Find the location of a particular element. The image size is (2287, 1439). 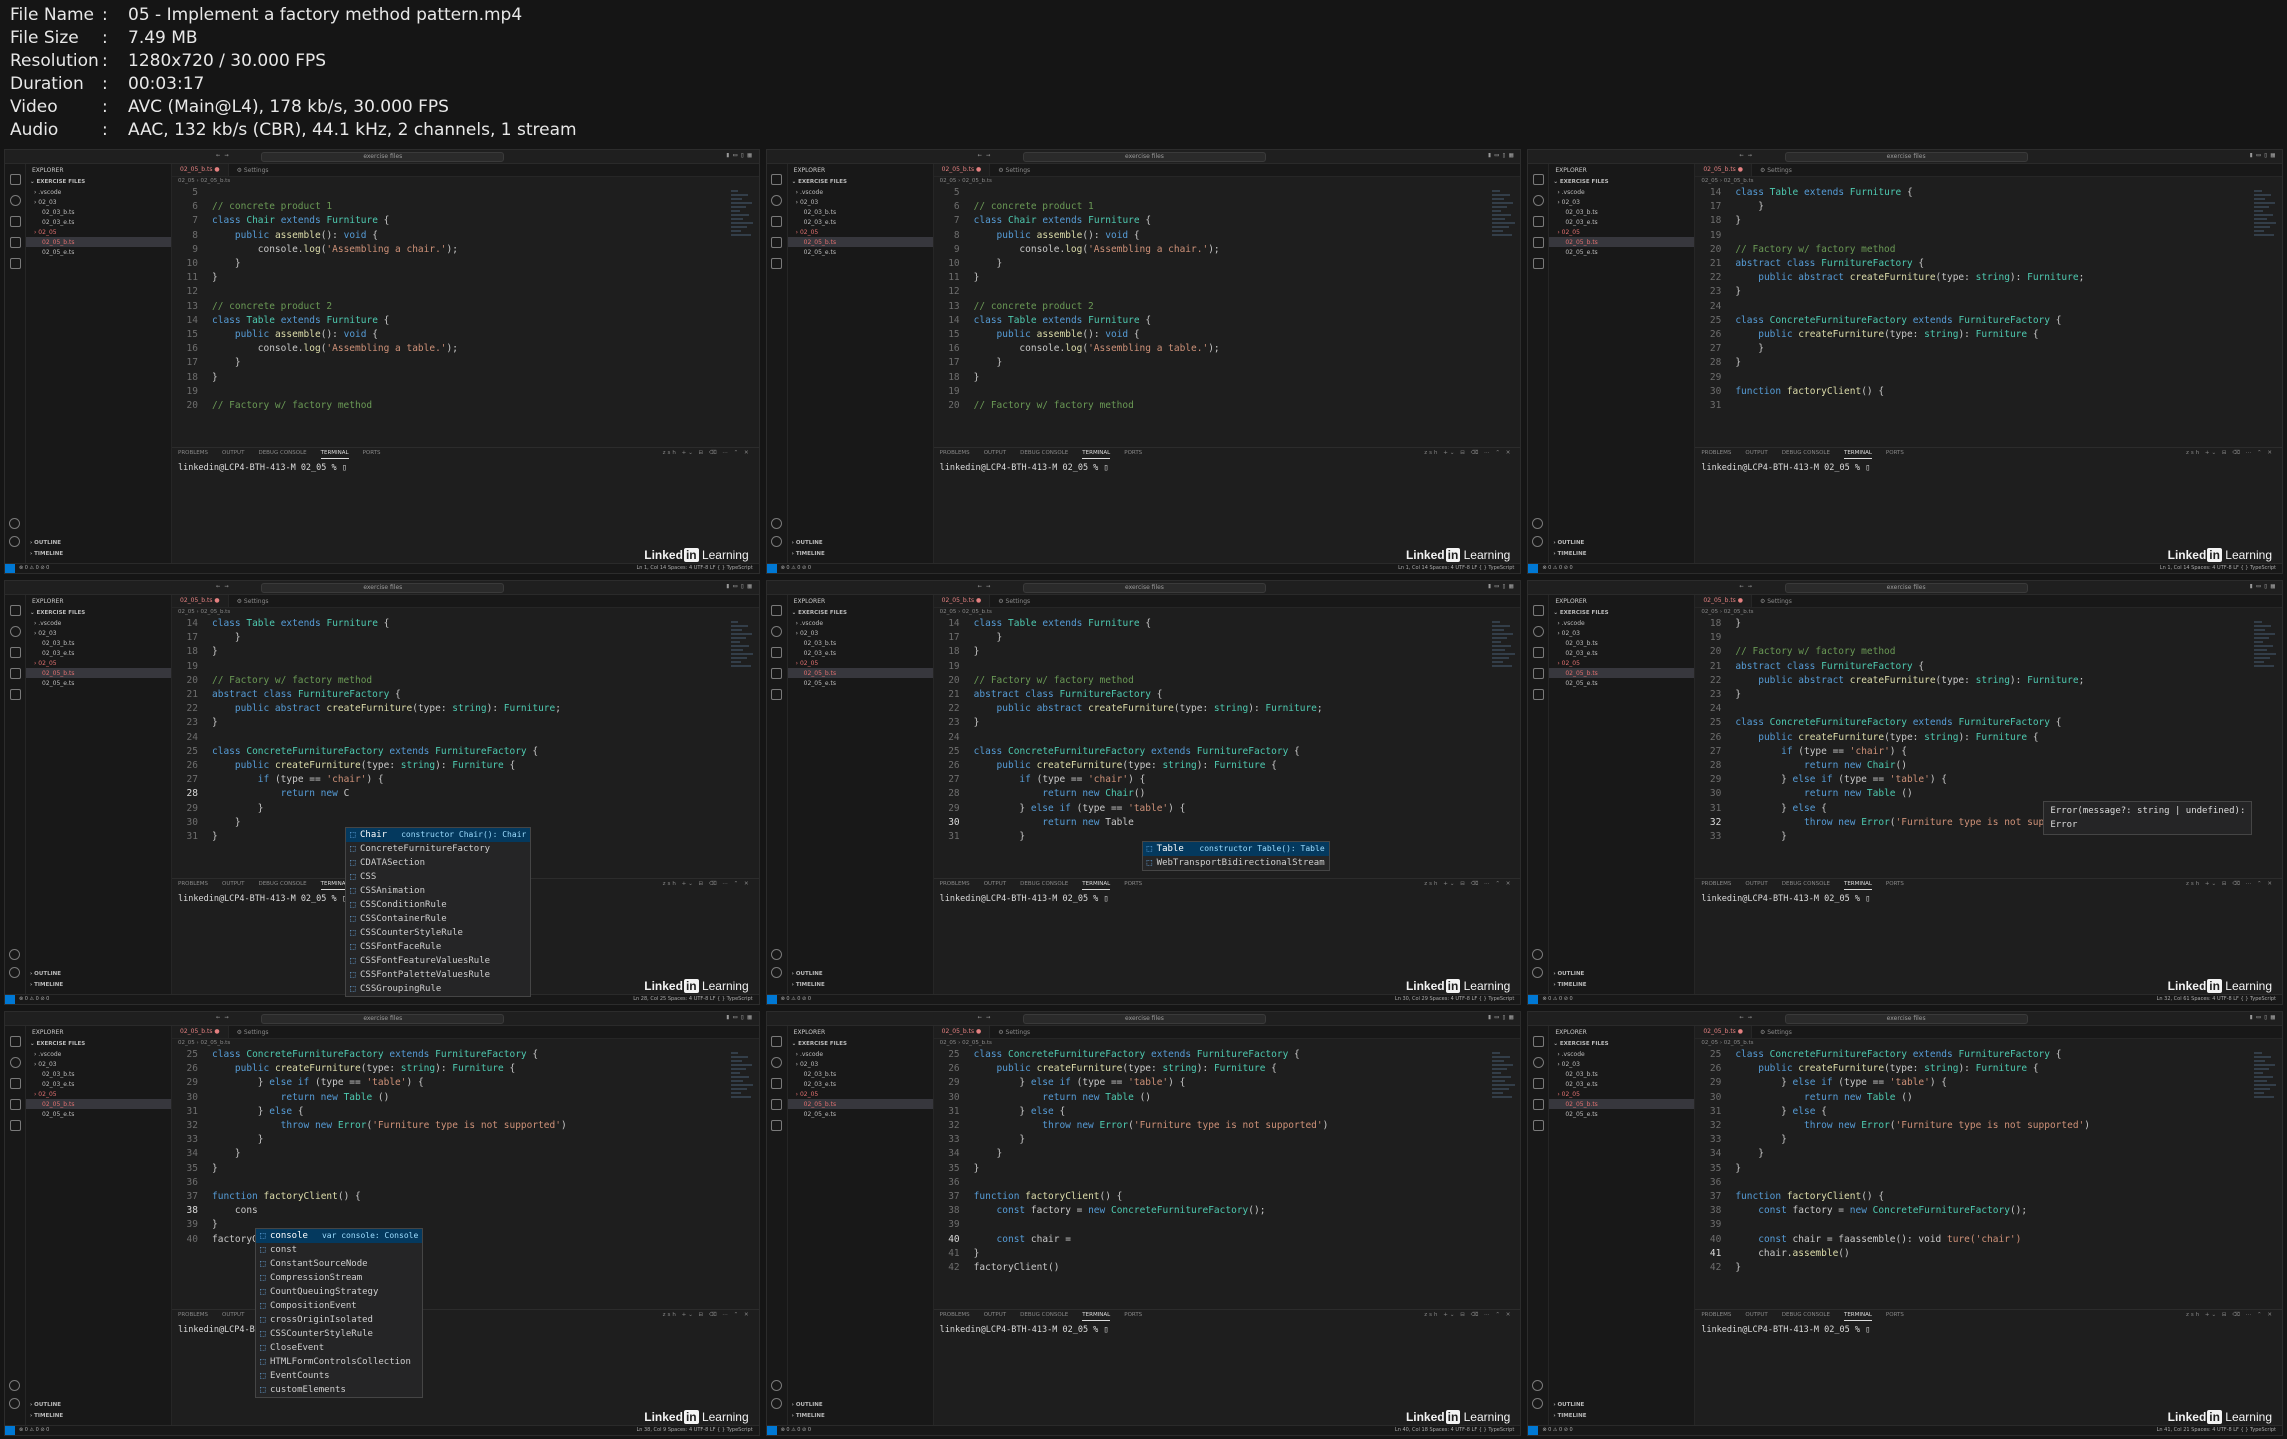

code-line: 12 is located at coordinates (461, 292).